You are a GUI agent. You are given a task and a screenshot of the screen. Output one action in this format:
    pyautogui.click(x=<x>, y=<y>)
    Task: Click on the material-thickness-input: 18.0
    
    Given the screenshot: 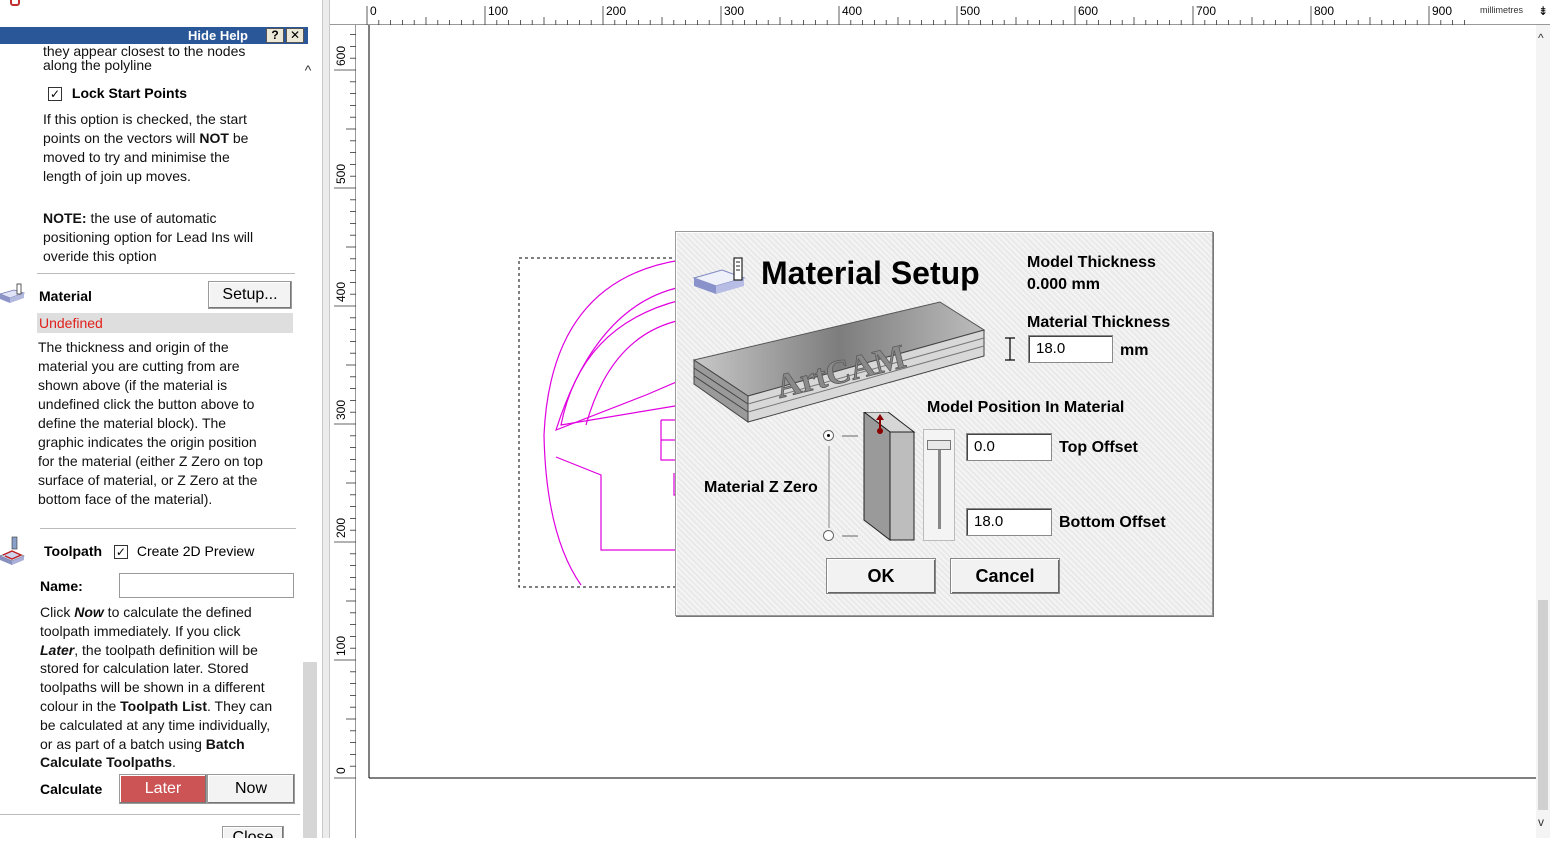 What is the action you would take?
    pyautogui.click(x=1070, y=349)
    